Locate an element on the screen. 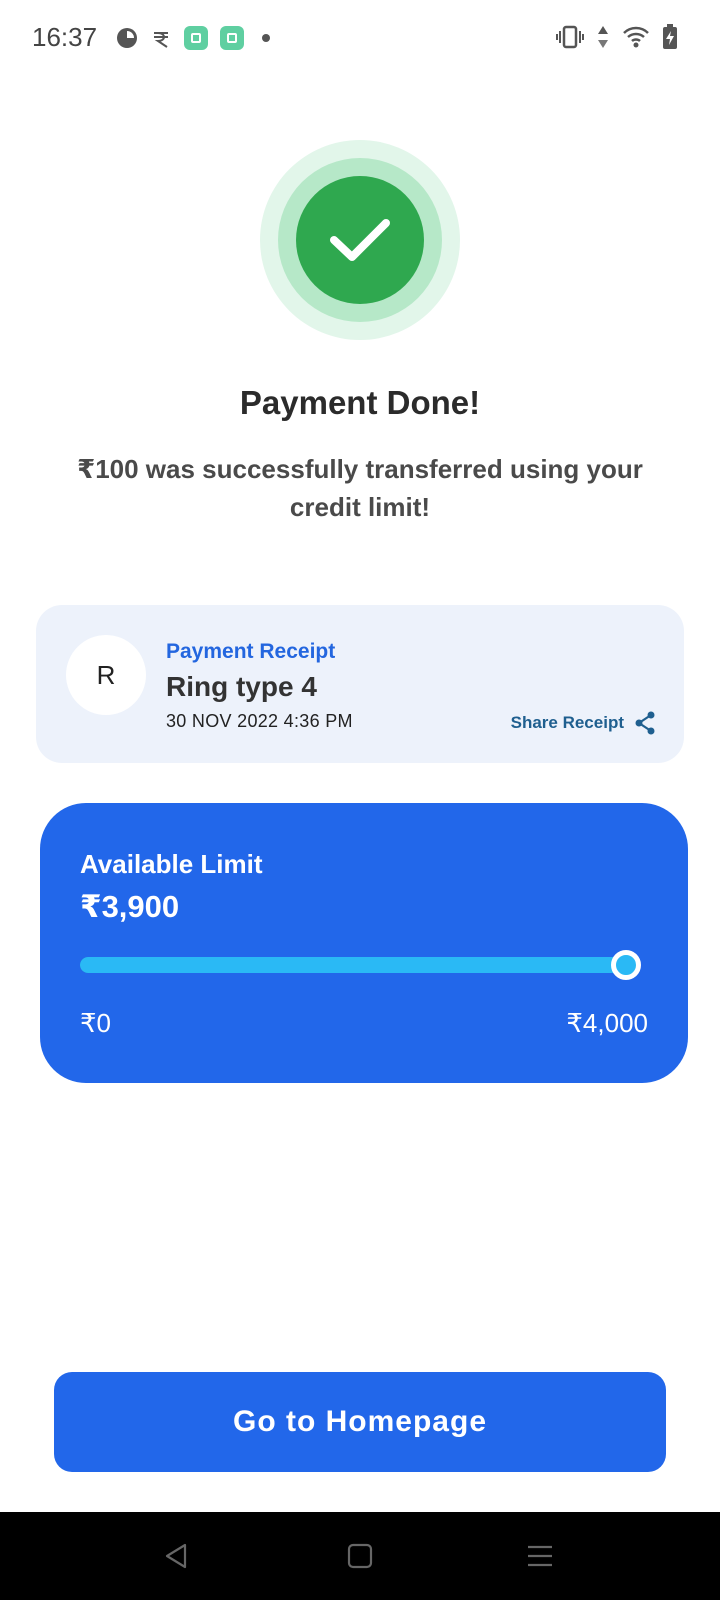  payee-name: Ring type 4 is located at coordinates (241, 686).